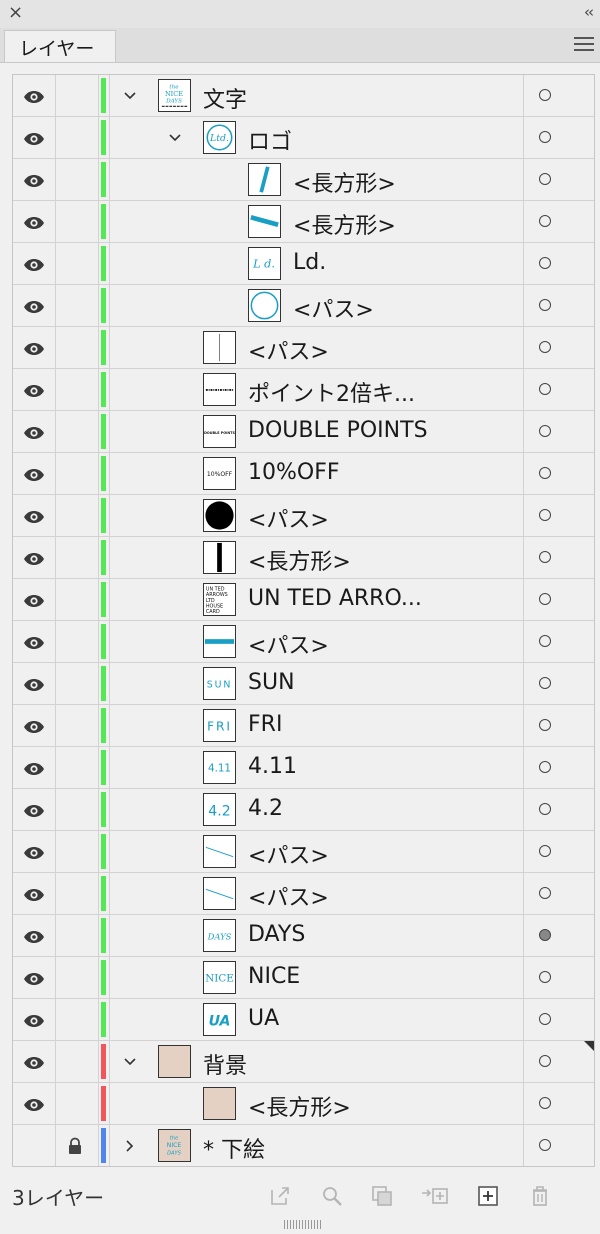 This screenshot has height=1234, width=600. Describe the element at coordinates (225, 1064) in the screenshot. I see `layer-name: 背景` at that location.